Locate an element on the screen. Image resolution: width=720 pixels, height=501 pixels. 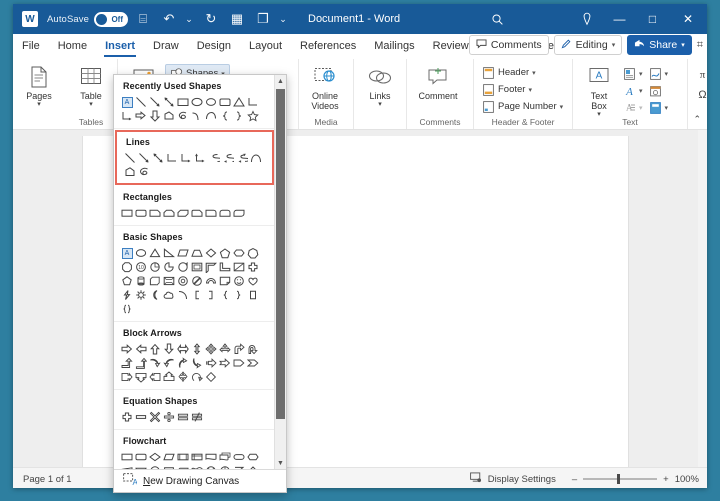
shape-bent-up-arrow is located at coordinates (141, 363).